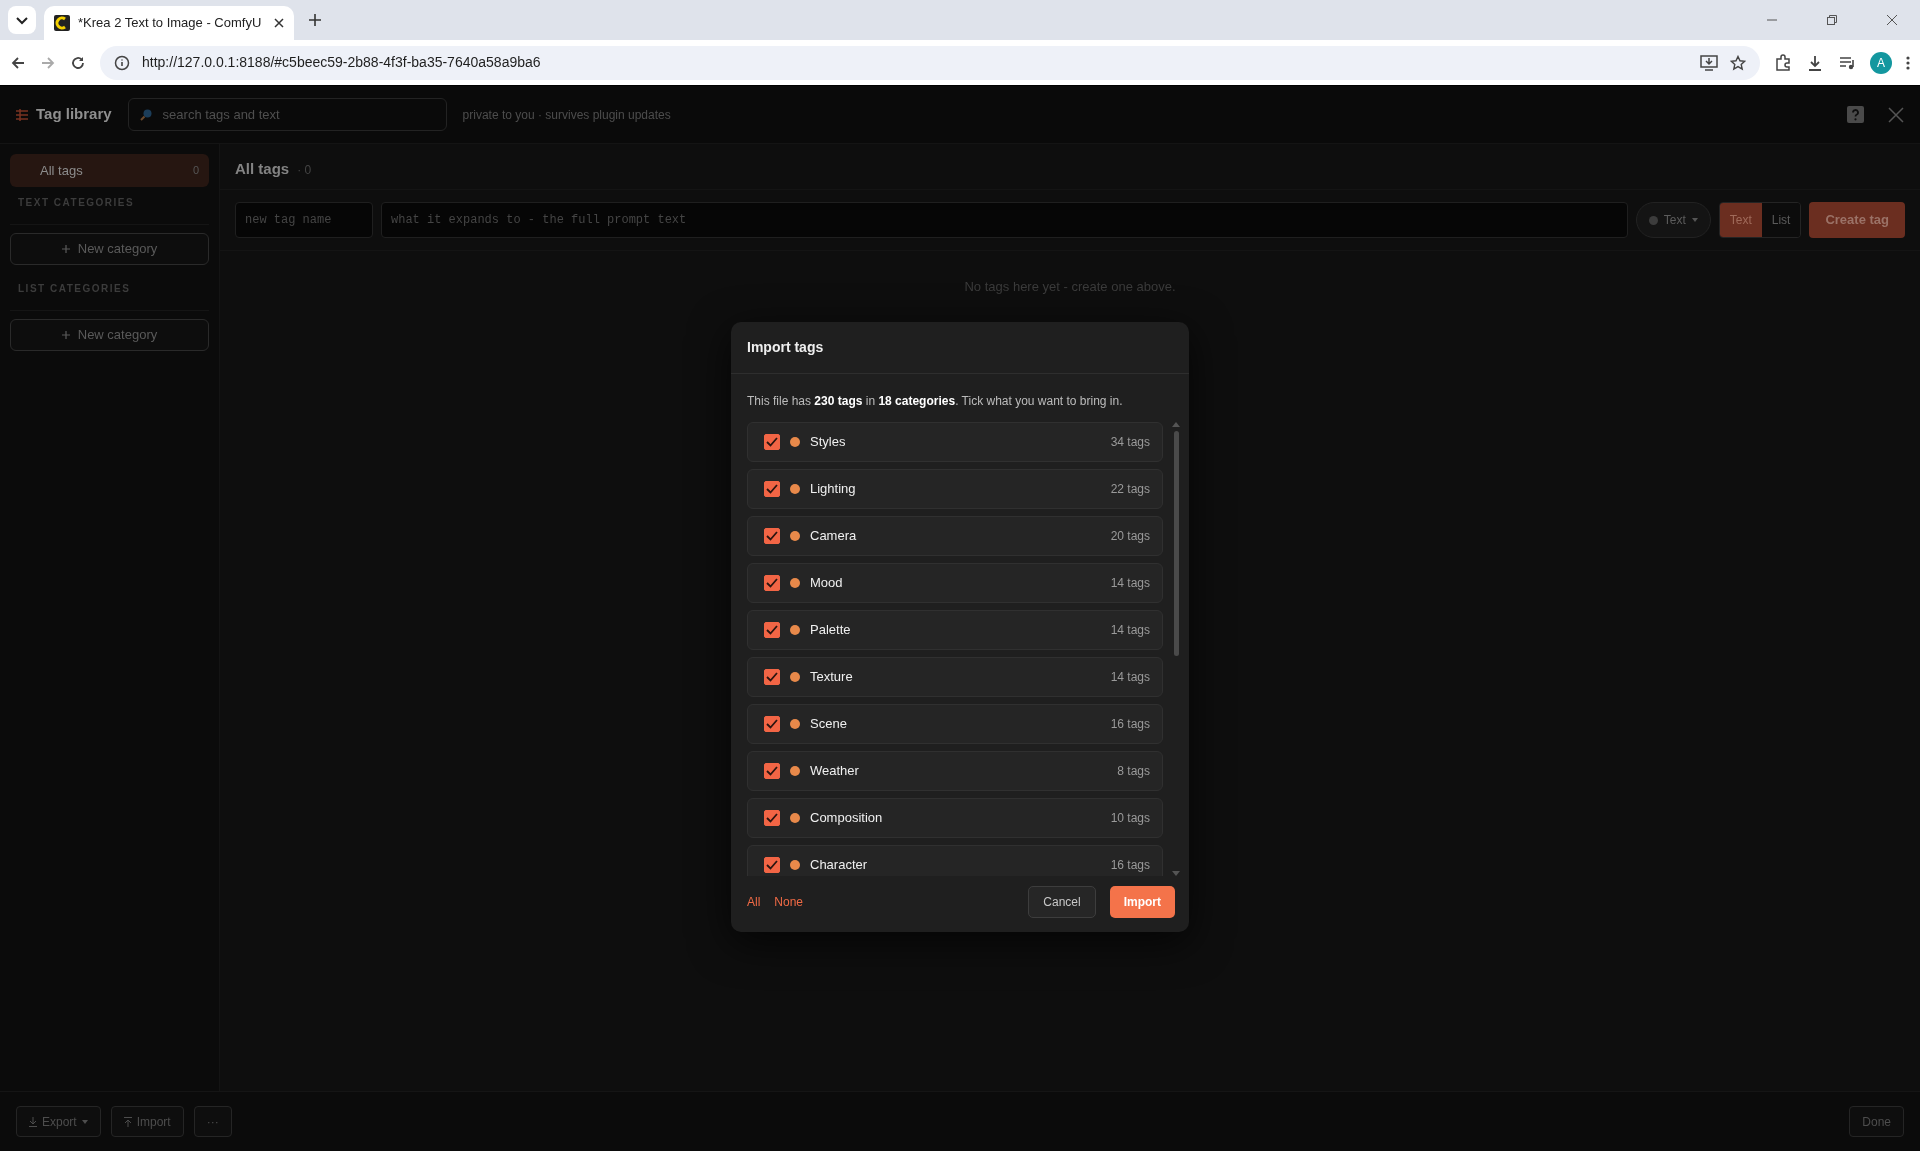 Image resolution: width=1920 pixels, height=1151 pixels. Describe the element at coordinates (789, 902) in the screenshot. I see `select-link: None` at that location.